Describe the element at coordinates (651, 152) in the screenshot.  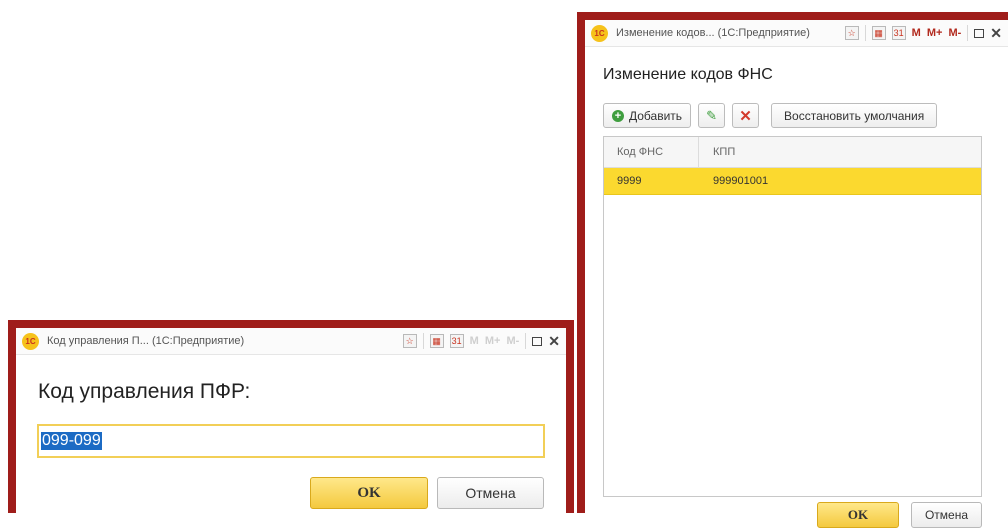
I see `column-header-fns-code: Код ФНС` at that location.